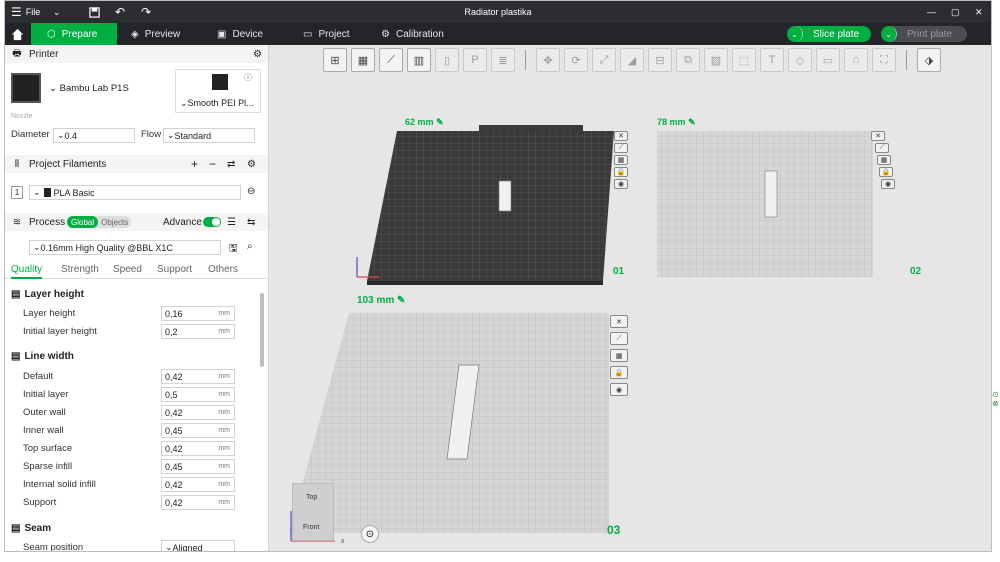 This screenshot has height=562, width=1000. I want to click on info-icon: ⓘ, so click(248, 77).